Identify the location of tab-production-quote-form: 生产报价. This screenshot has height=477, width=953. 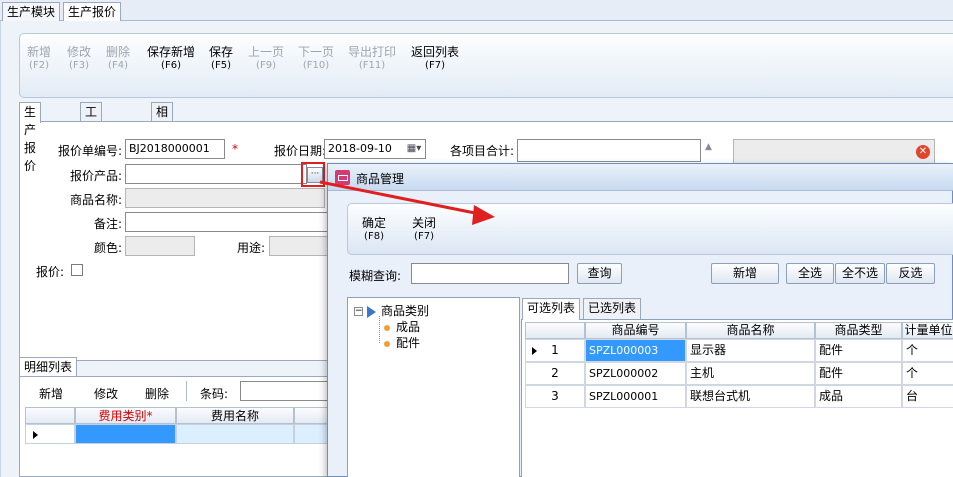
(30, 137).